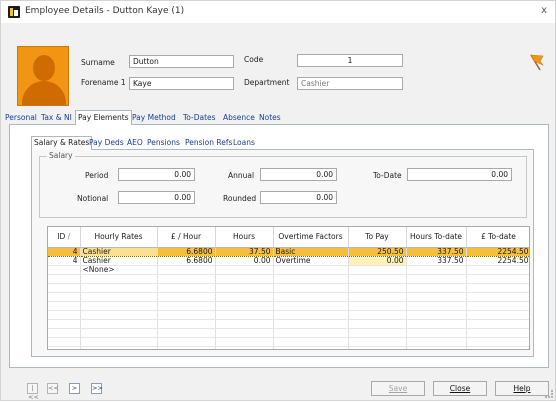 This screenshot has height=402, width=556. I want to click on col-to-pay: To Pay, so click(377, 237).